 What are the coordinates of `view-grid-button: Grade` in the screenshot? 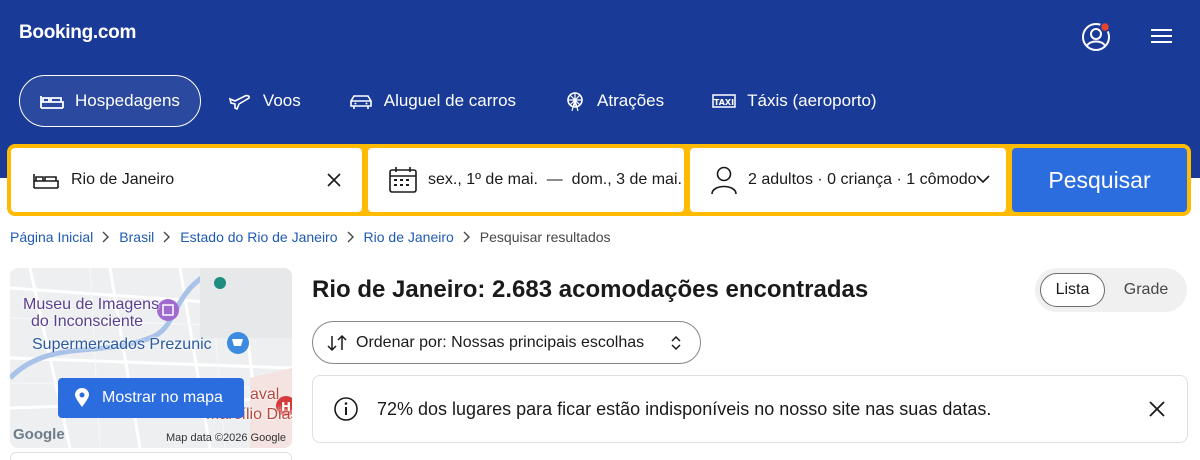 It's located at (1146, 290).